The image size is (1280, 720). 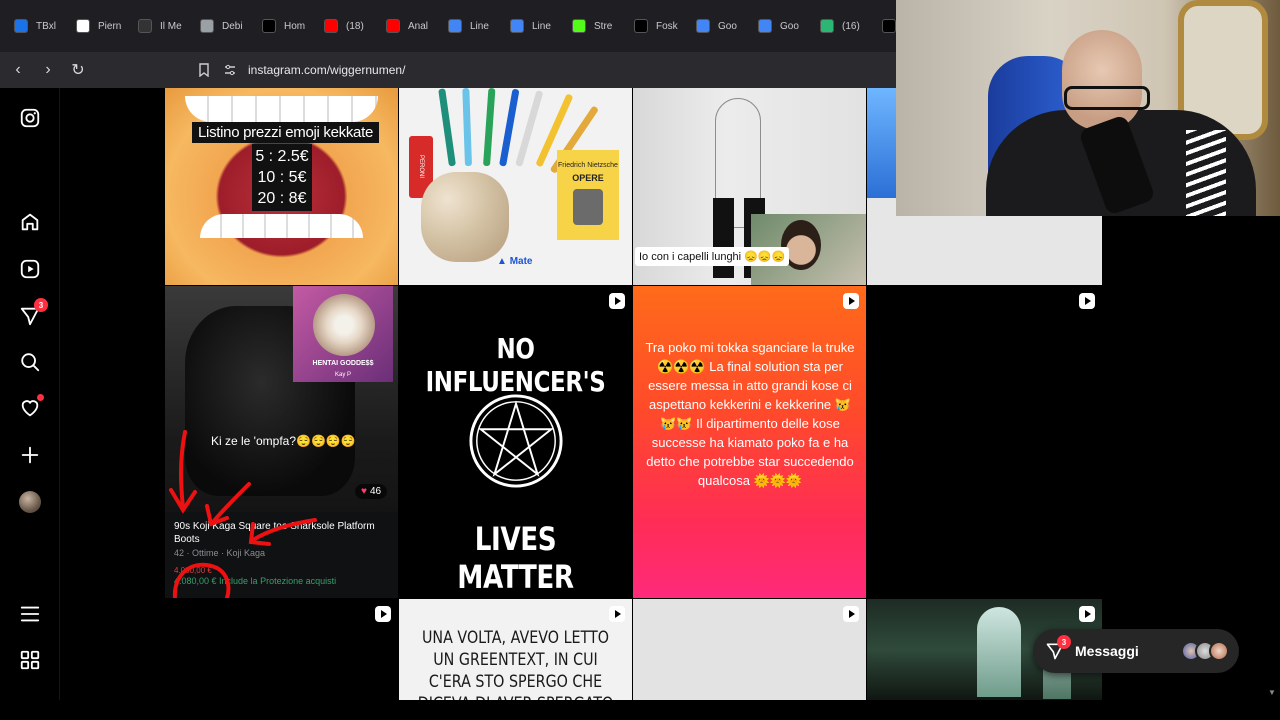 I want to click on tab-label: (18), so click(x=355, y=26).